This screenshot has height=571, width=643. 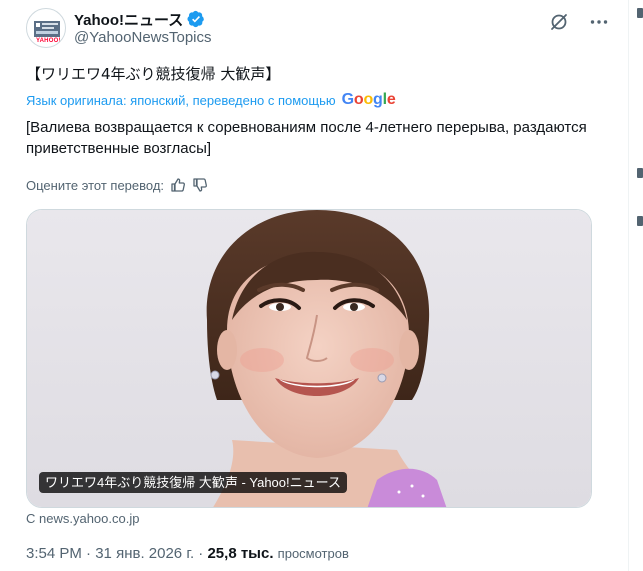 I want to click on rate-translation: Оцените этот перевод:, so click(x=117, y=185).